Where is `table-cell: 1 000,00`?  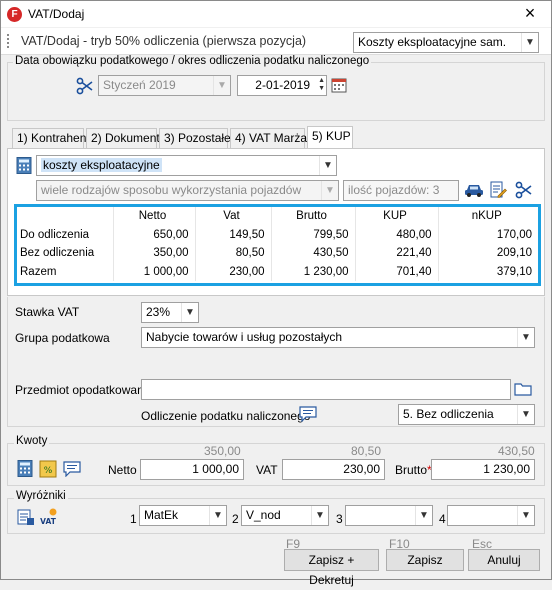 table-cell: 1 000,00 is located at coordinates (154, 271).